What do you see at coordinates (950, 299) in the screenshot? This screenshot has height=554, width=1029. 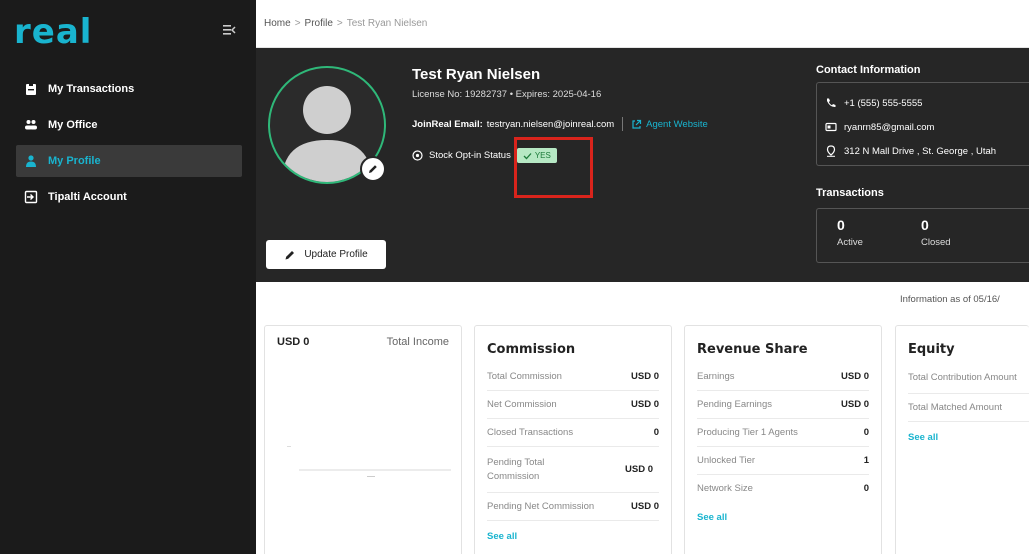 I see `information-as-of: Information as of 05/16/` at bounding box center [950, 299].